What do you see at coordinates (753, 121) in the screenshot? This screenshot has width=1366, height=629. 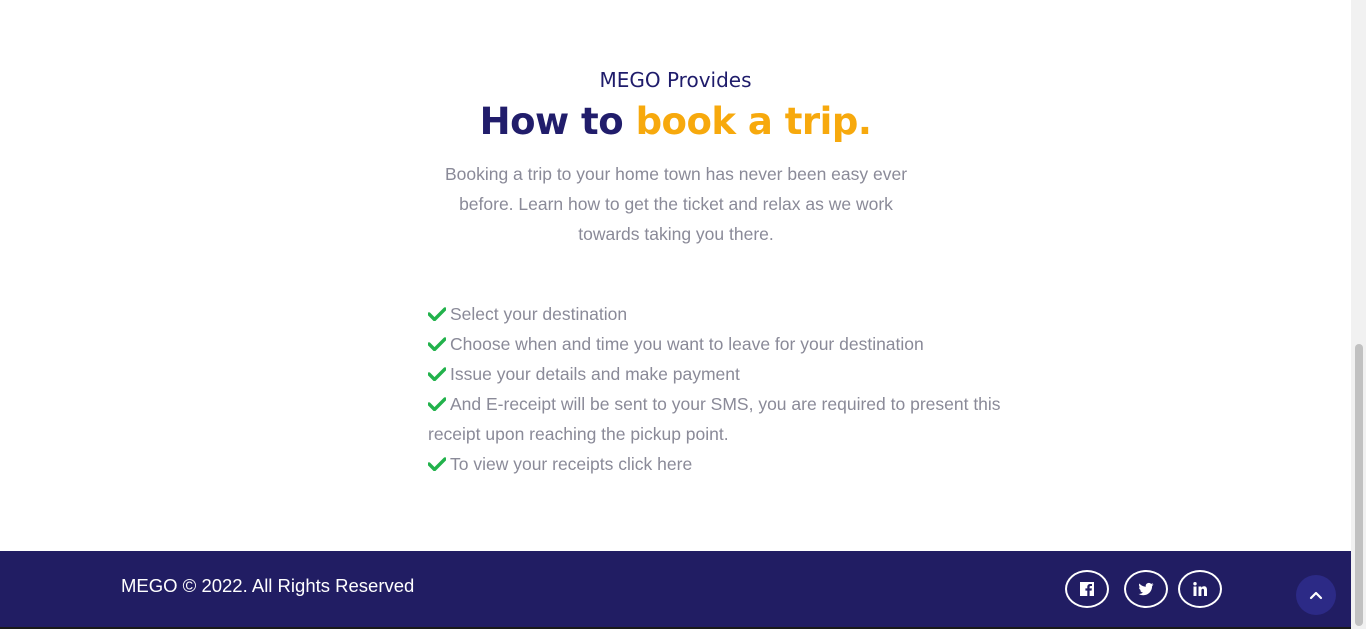 I see `heading-part-2: book a trip.` at bounding box center [753, 121].